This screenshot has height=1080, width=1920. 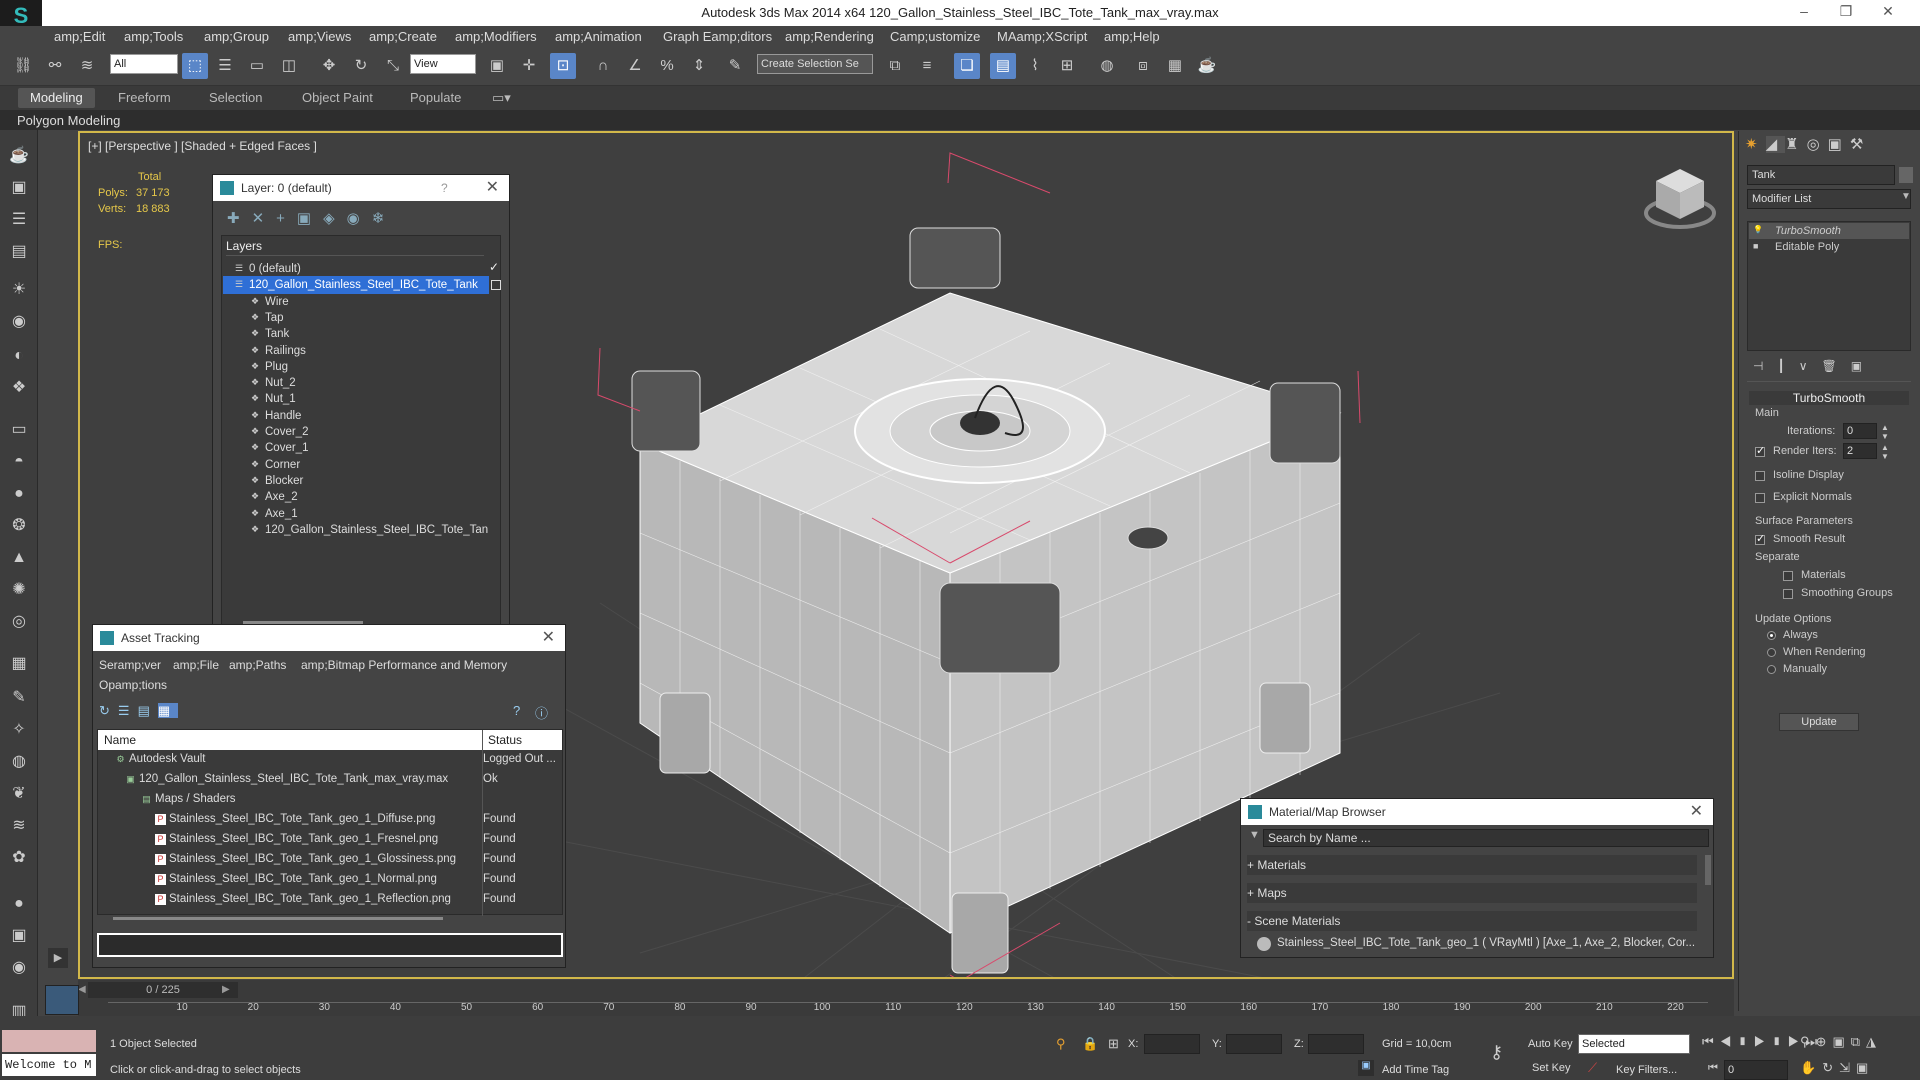 I want to click on table-view-icon: ▦, so click(x=168, y=710).